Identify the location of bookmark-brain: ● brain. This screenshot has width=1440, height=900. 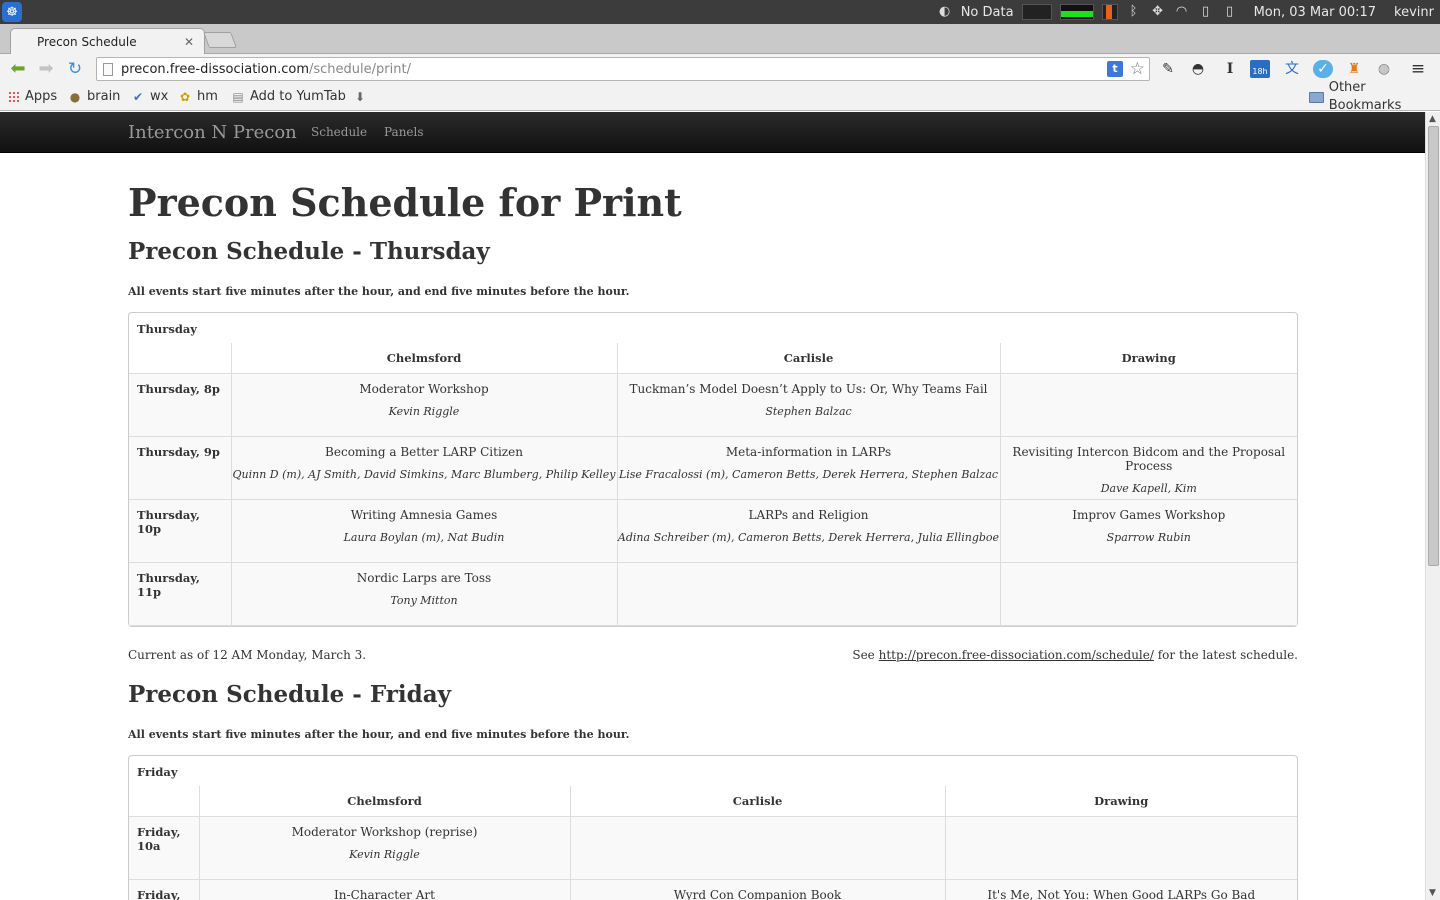
(94, 97).